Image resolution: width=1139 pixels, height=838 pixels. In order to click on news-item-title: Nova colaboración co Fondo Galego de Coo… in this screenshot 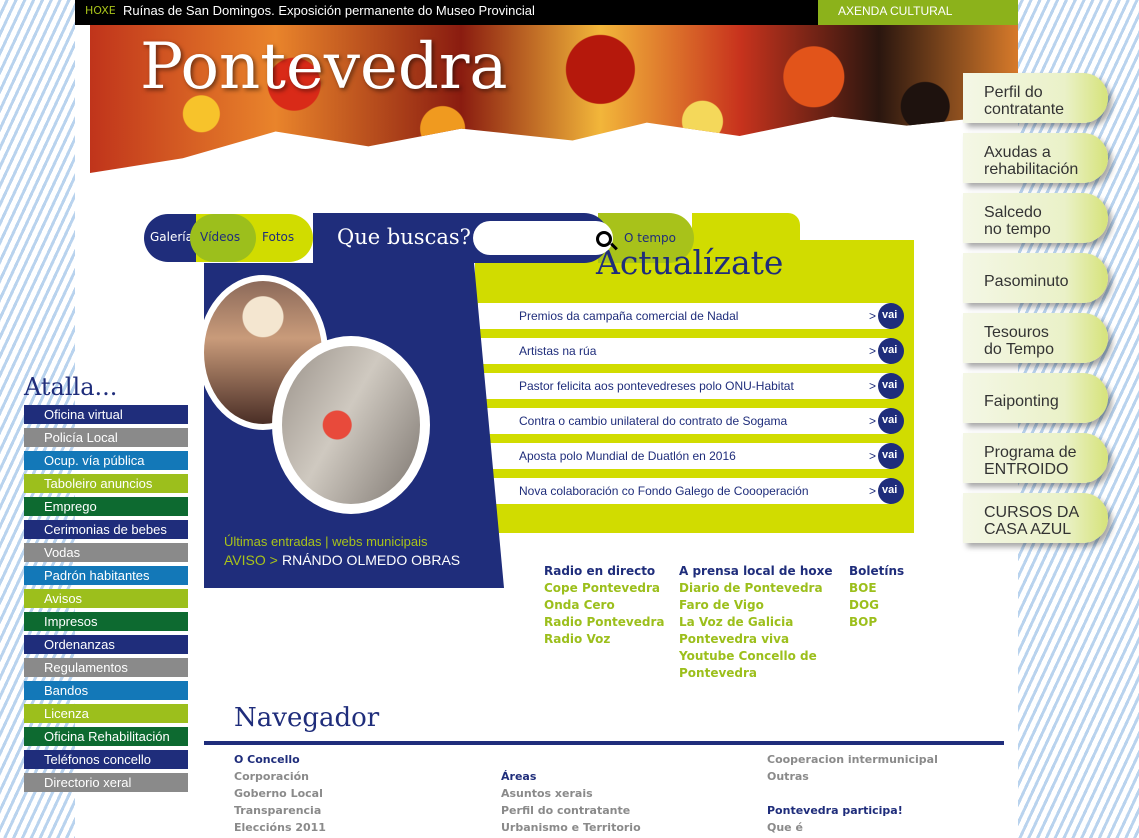, I will do `click(664, 491)`.